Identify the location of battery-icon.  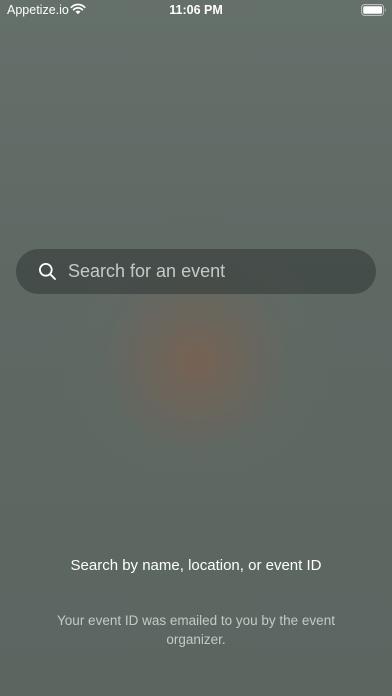
(373, 10).